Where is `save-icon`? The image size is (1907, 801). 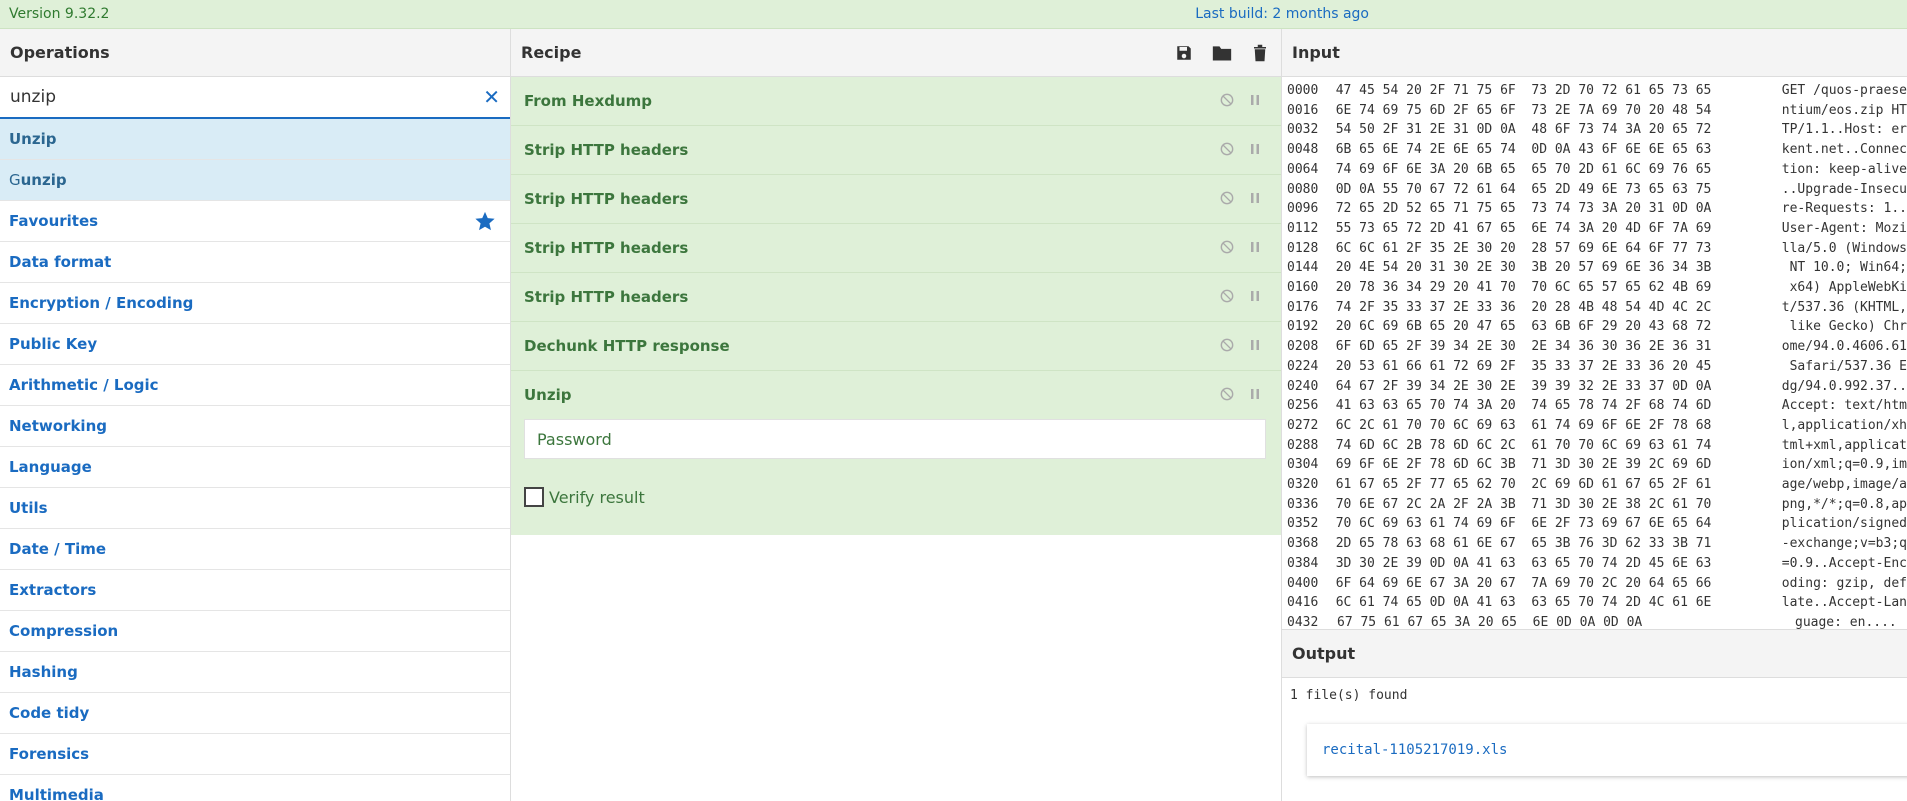
save-icon is located at coordinates (1184, 53).